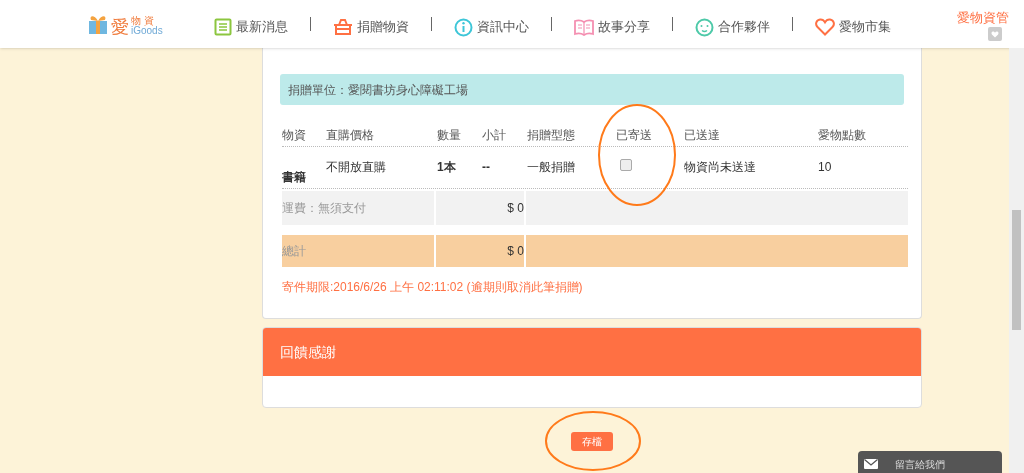 This screenshot has height=473, width=1024. I want to click on nav-link: 最新消息, so click(251, 24).